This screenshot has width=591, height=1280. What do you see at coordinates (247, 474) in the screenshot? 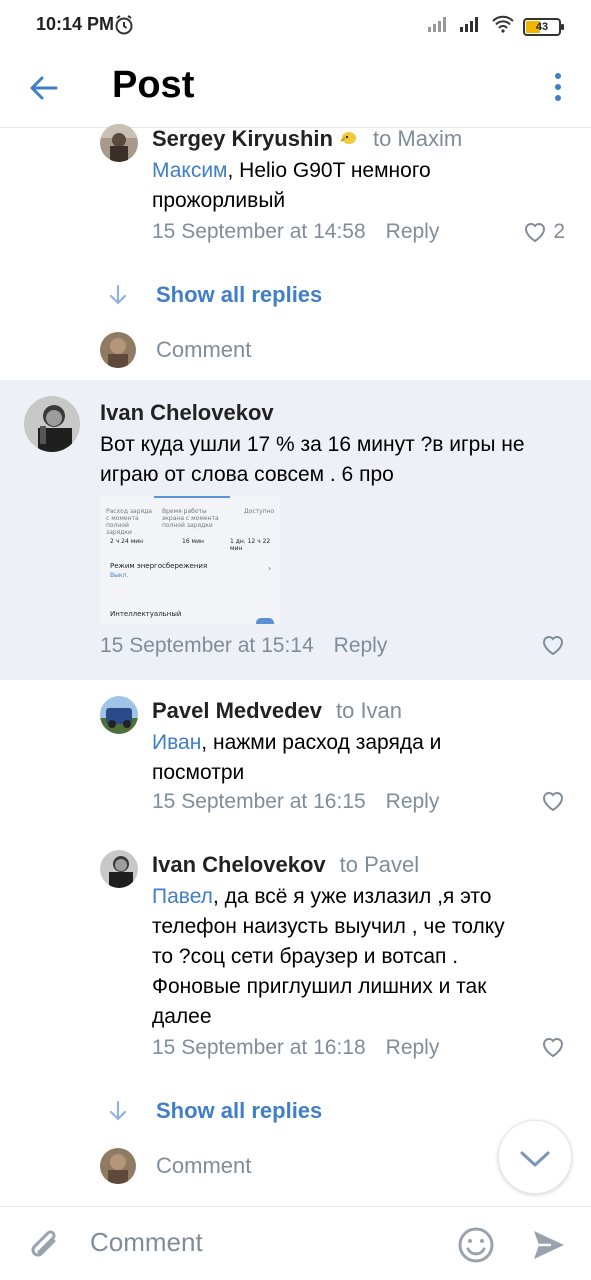
I see `comment-text: играю от слова совсем . 6 про` at bounding box center [247, 474].